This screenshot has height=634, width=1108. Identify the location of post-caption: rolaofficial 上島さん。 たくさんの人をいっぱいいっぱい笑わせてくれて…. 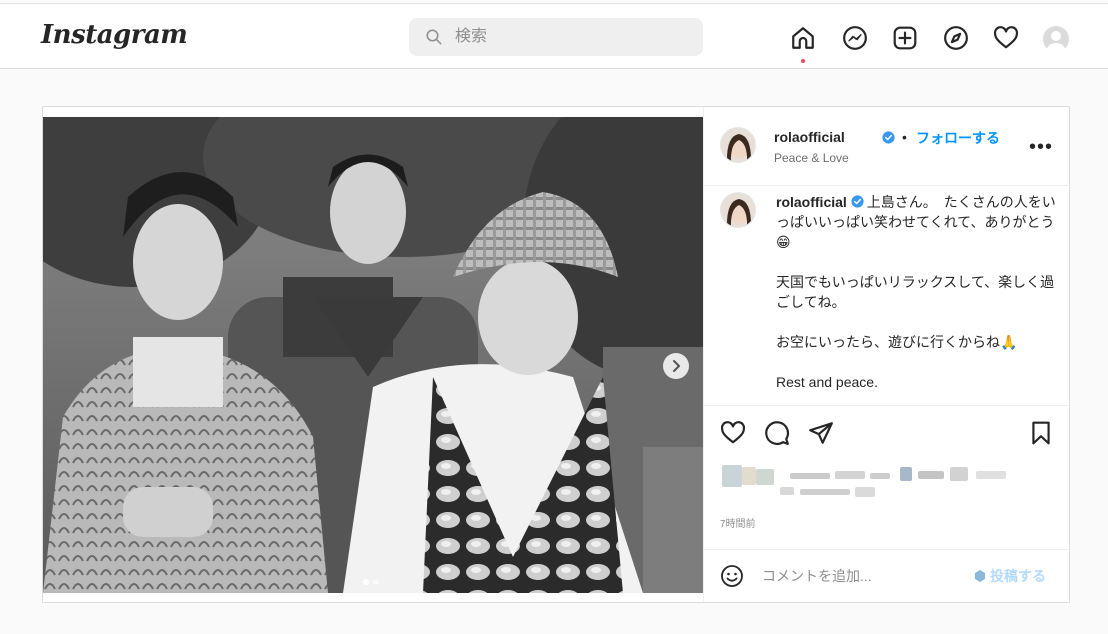
(918, 302).